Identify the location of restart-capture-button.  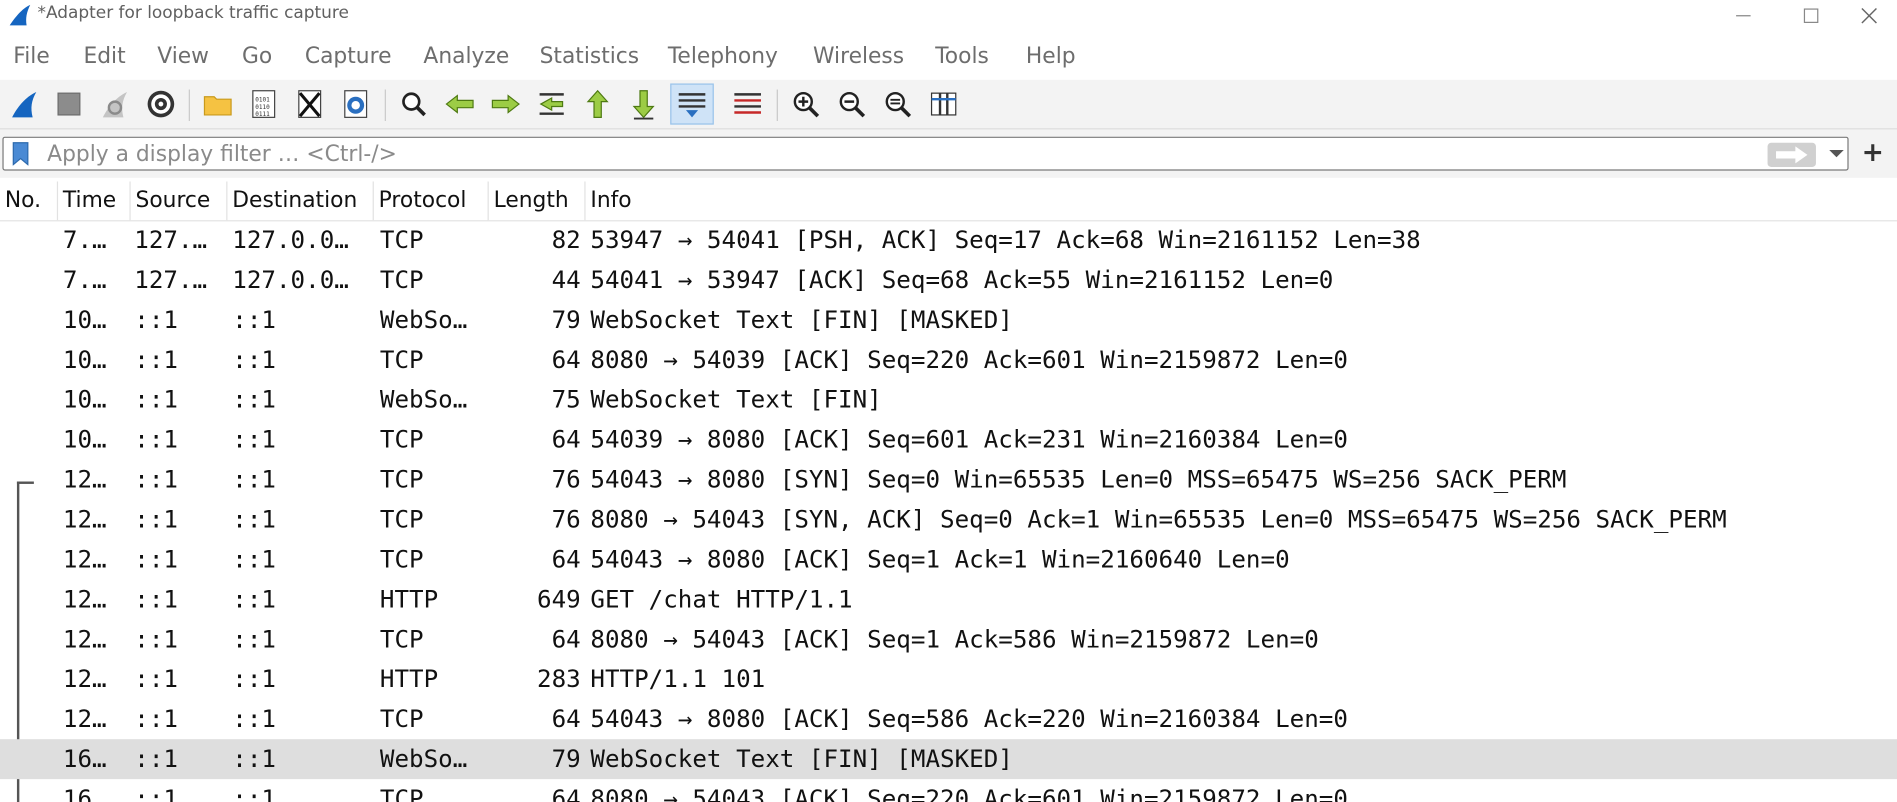
(115, 103).